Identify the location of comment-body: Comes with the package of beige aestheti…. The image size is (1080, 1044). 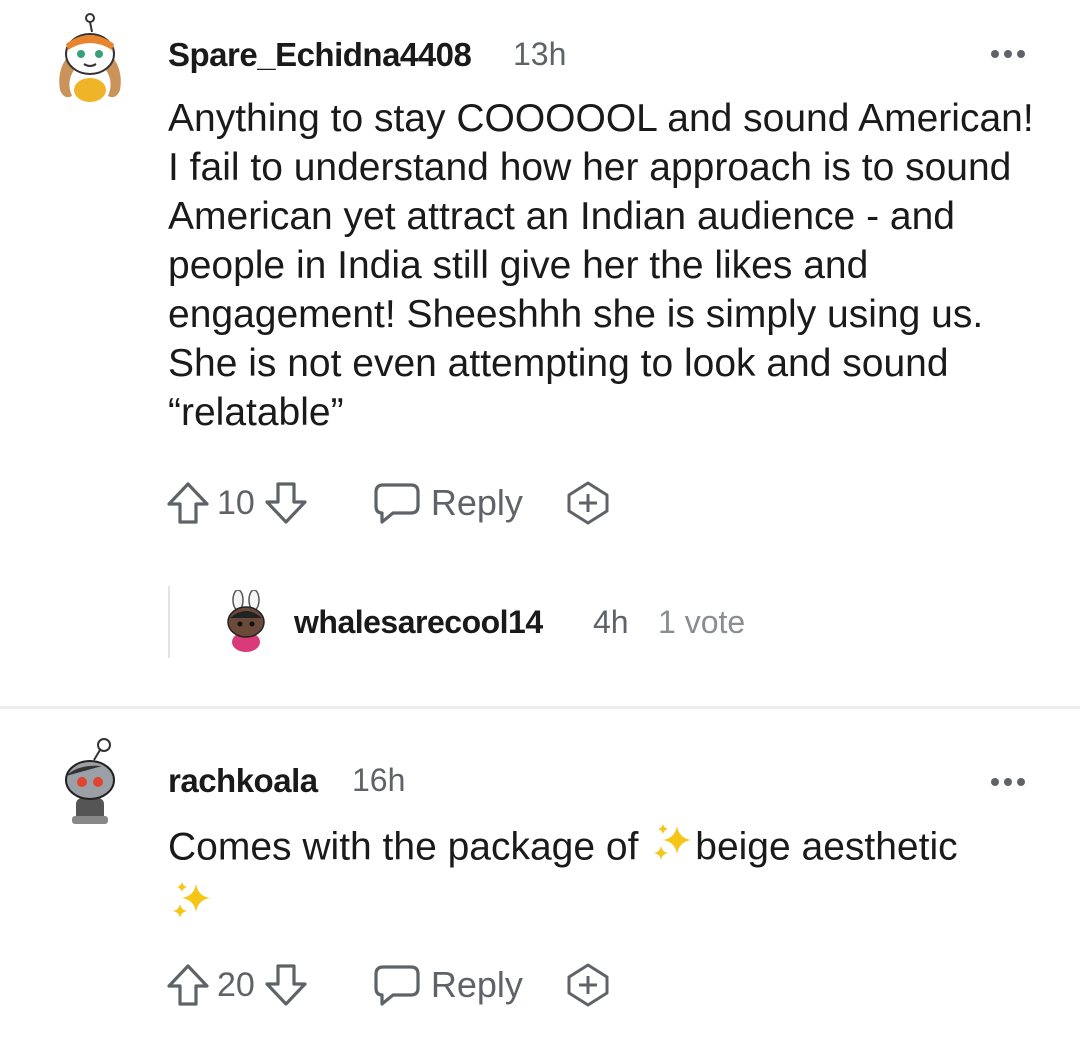
(603, 878).